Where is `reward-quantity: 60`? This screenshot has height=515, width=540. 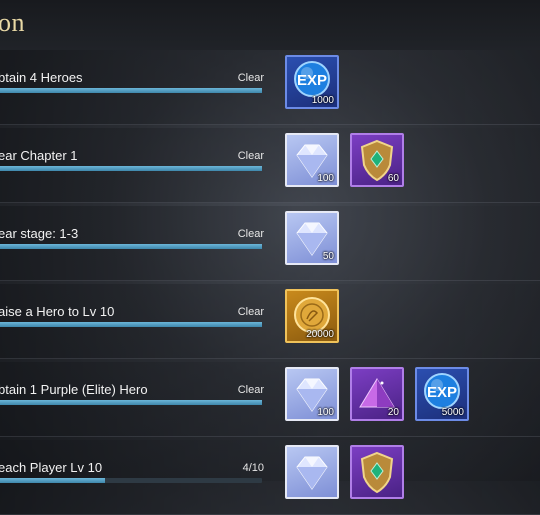 reward-quantity: 60 is located at coordinates (393, 178).